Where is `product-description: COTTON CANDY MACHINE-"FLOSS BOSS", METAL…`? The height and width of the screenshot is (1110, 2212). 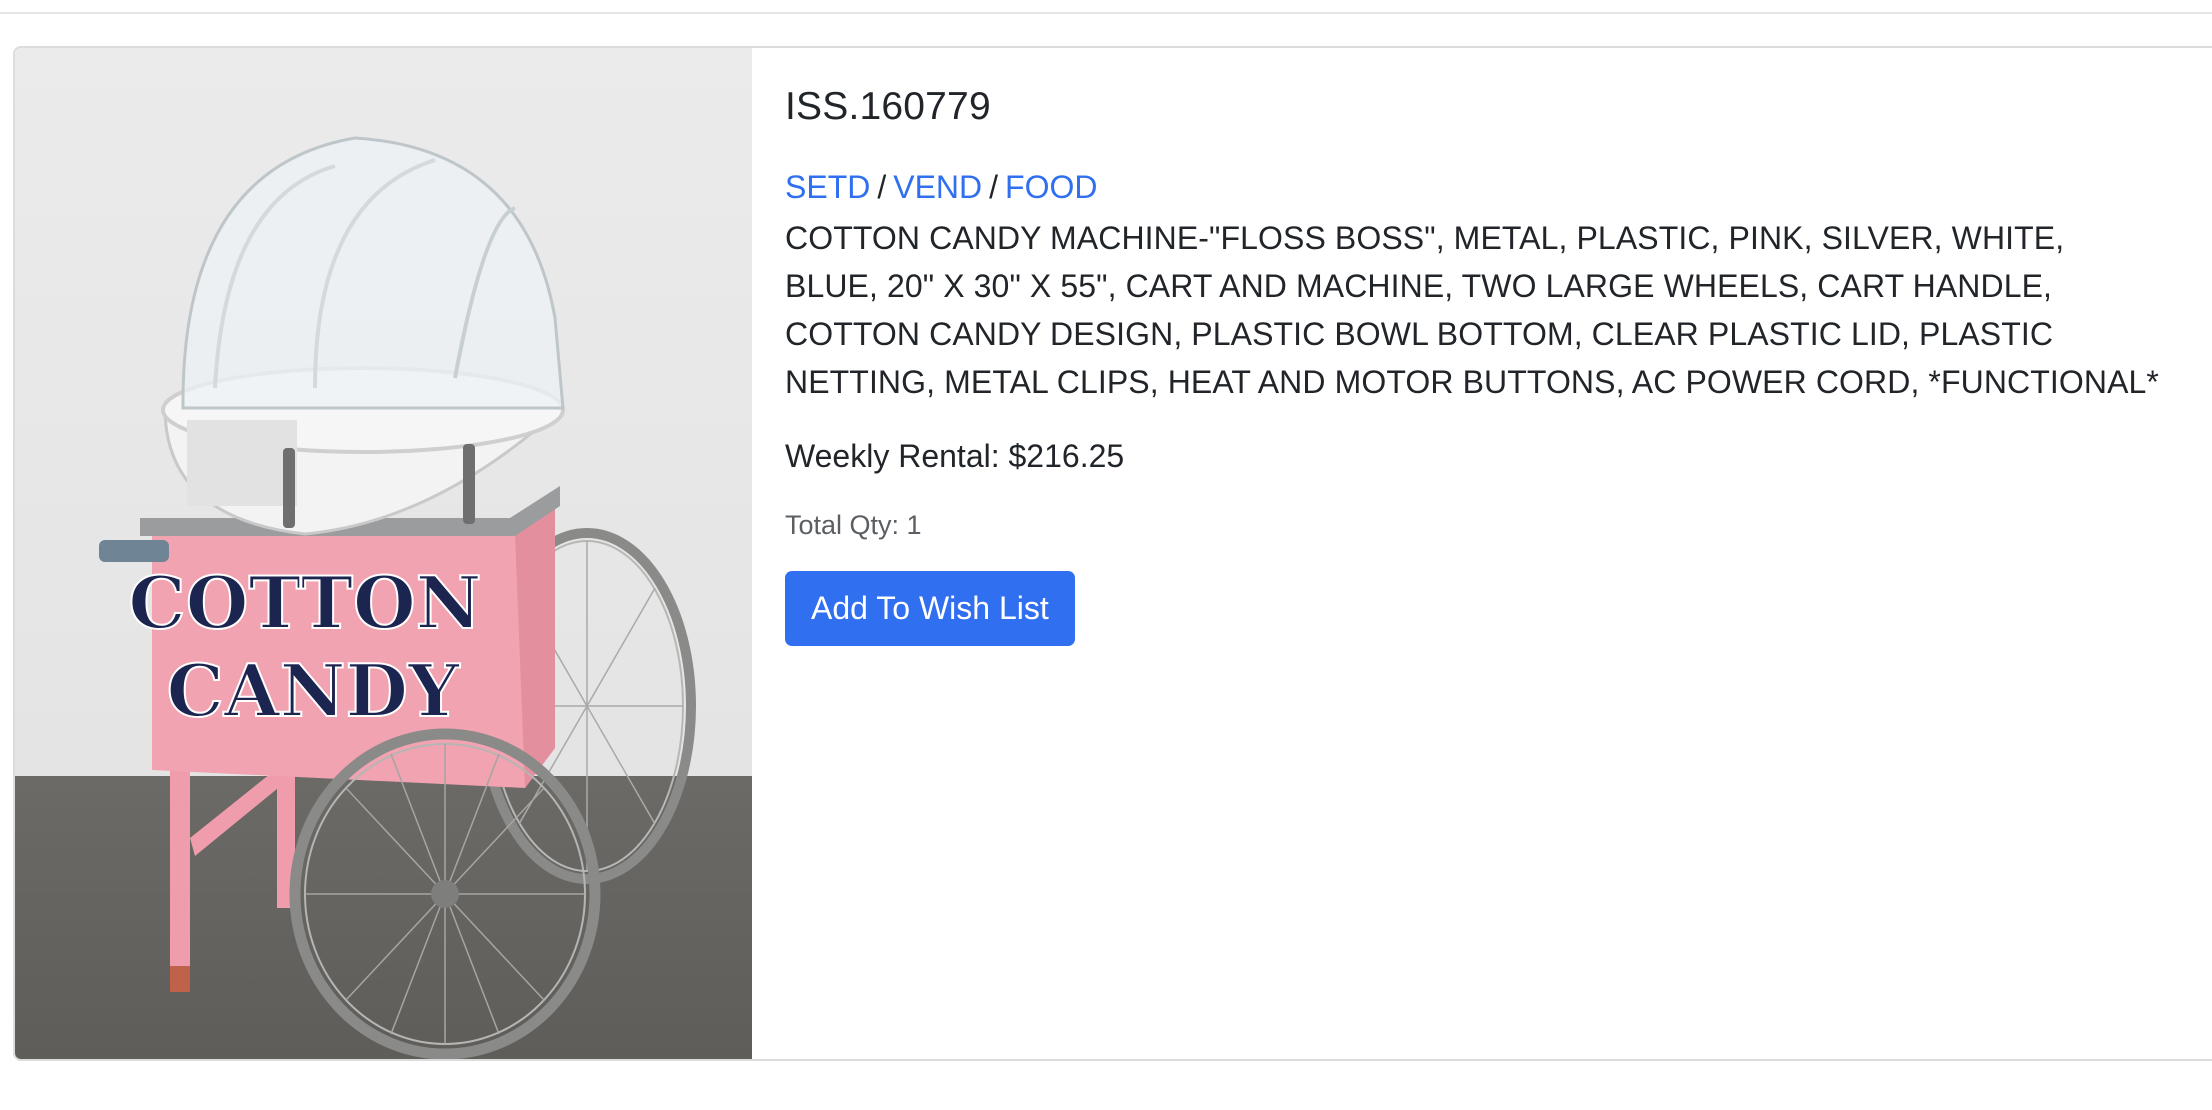
product-description: COTTON CANDY MACHINE-"FLOSS BOSS", METAL… is located at coordinates (1472, 310).